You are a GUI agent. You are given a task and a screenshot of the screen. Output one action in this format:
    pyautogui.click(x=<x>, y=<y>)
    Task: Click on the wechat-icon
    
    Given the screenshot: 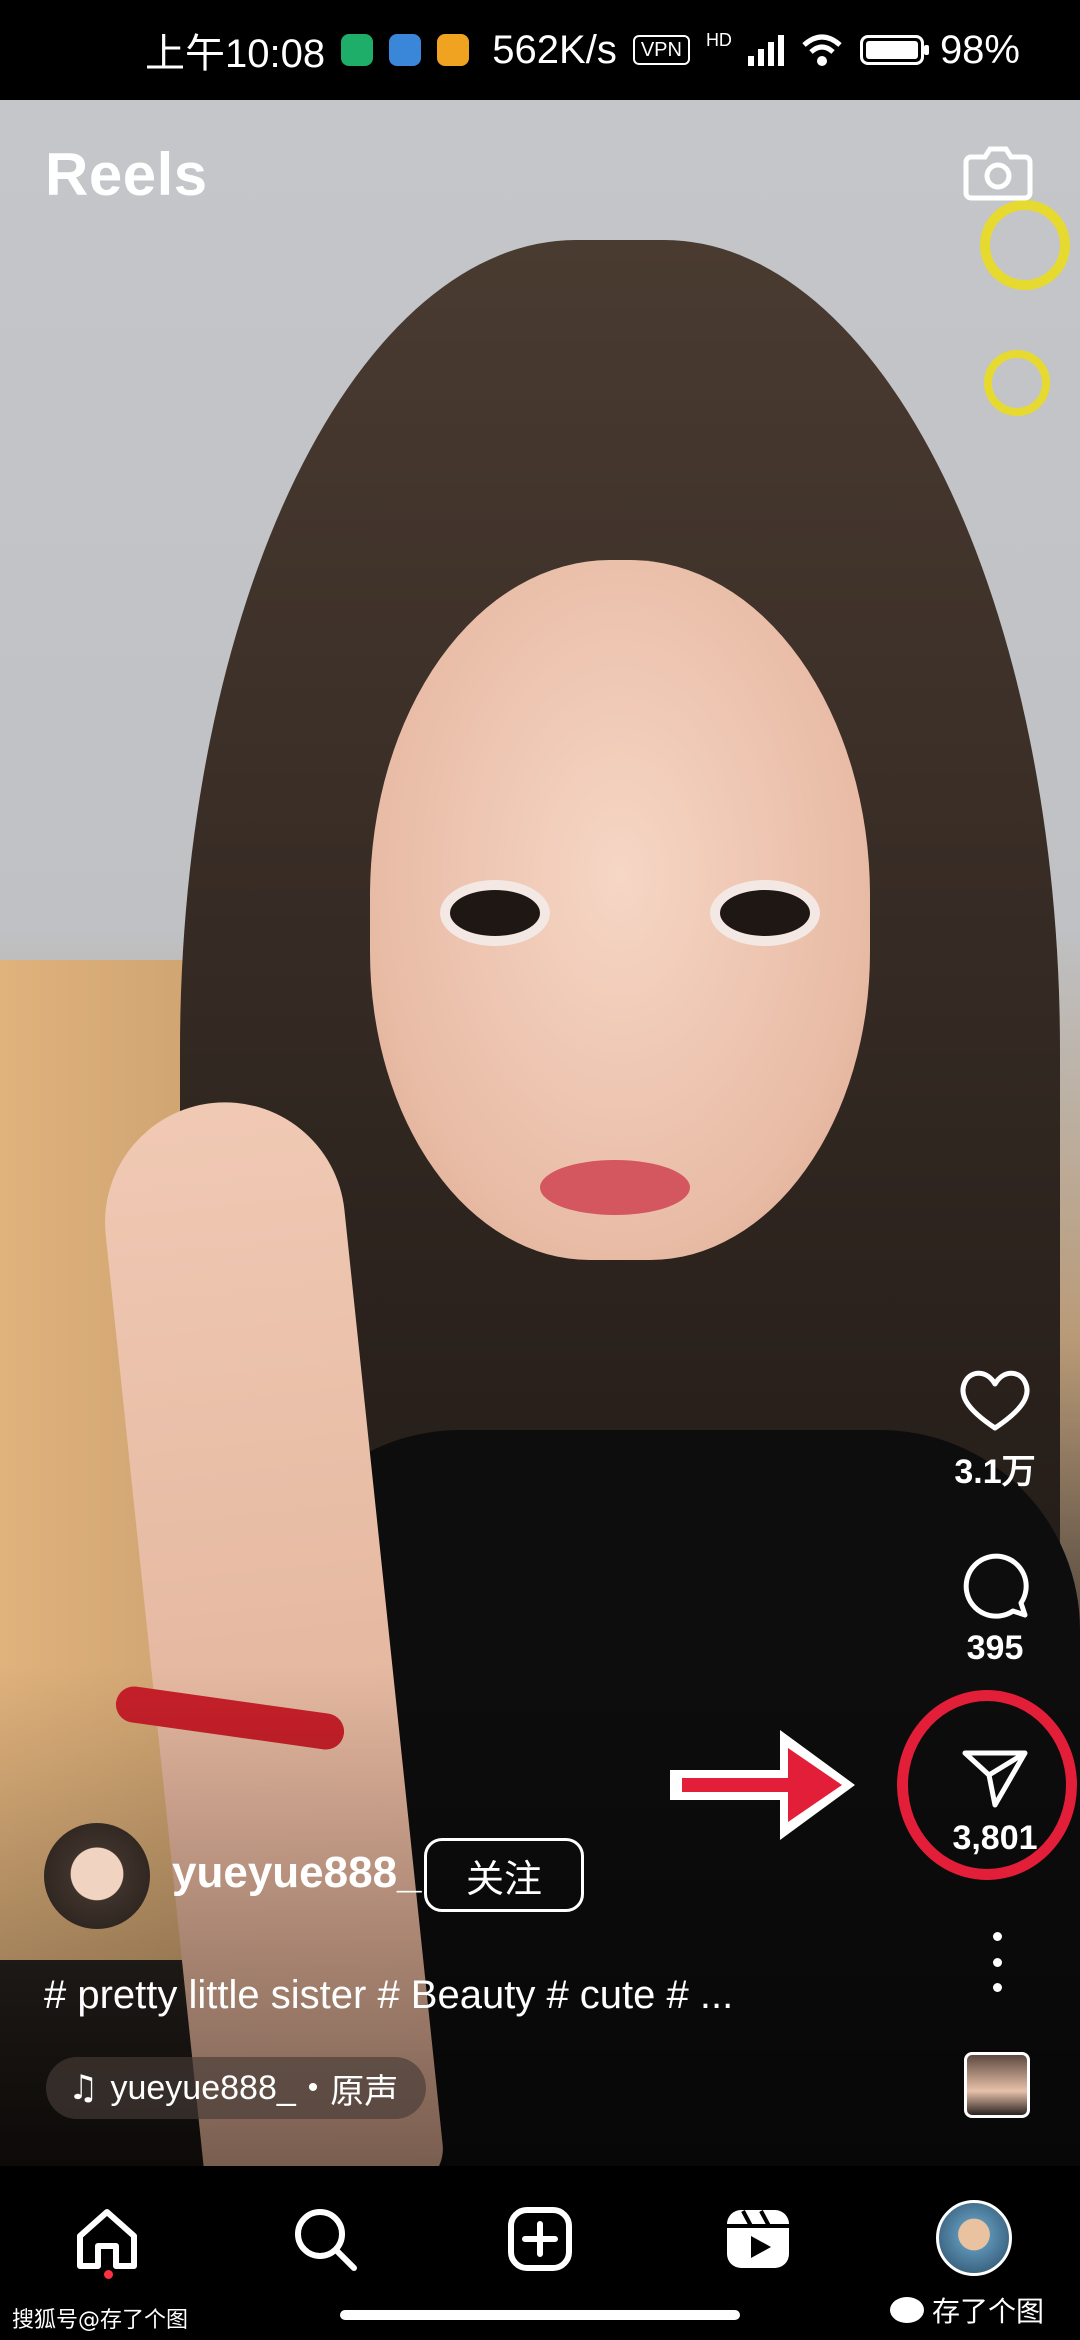 What is the action you would take?
    pyautogui.click(x=907, y=2310)
    